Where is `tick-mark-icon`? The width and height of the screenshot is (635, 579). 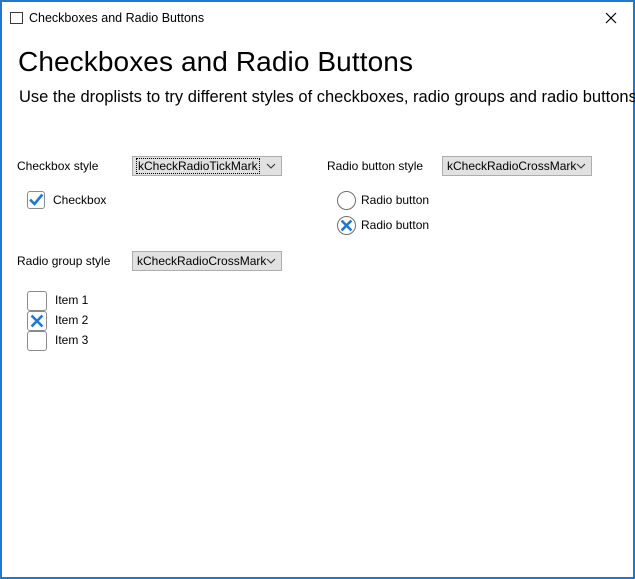
tick-mark-icon is located at coordinates (36, 199).